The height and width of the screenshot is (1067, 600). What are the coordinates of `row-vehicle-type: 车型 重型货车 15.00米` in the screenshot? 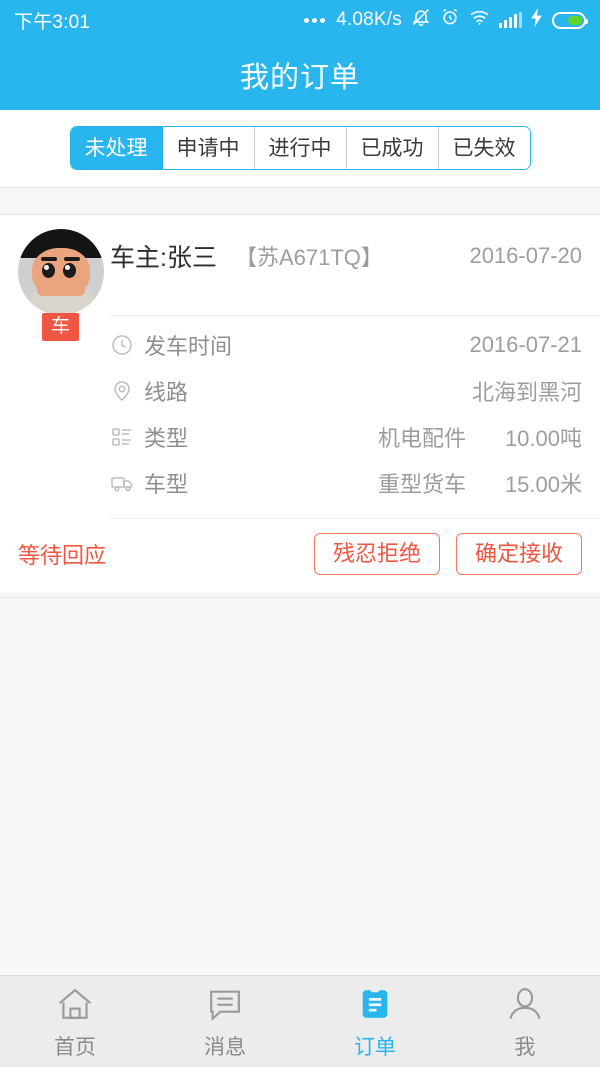 It's located at (346, 483).